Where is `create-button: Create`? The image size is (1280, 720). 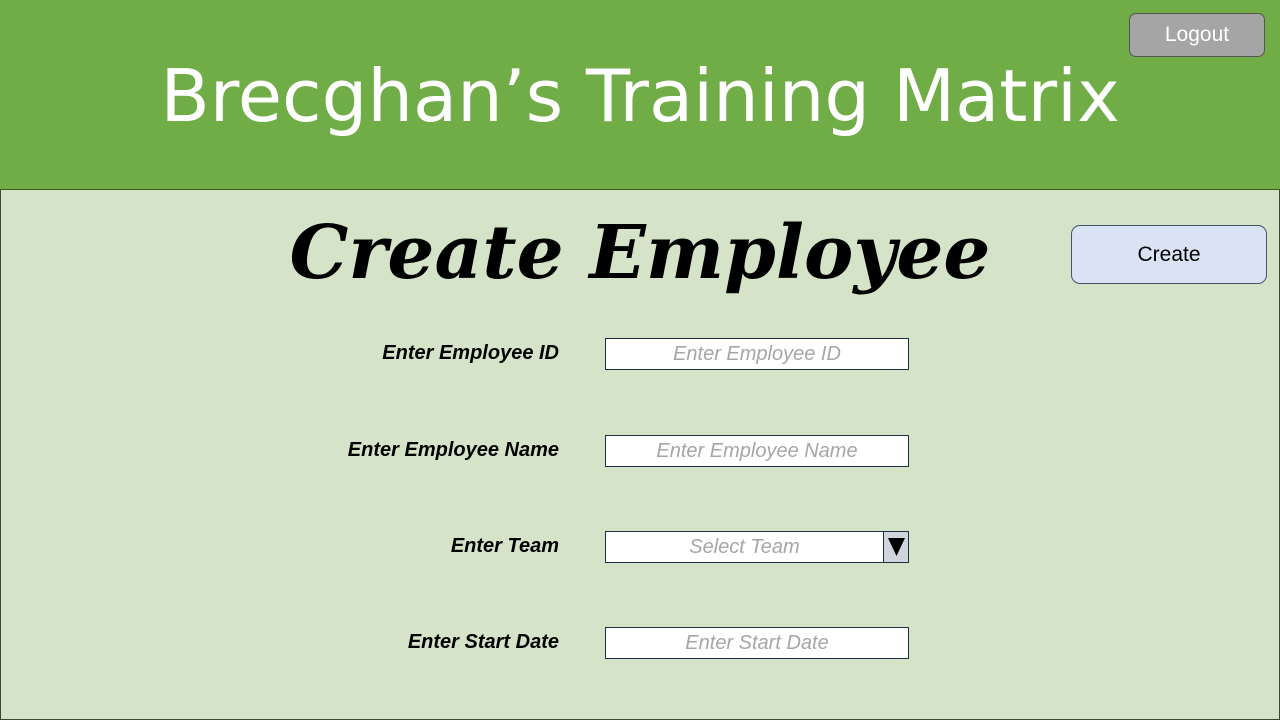 create-button: Create is located at coordinates (1169, 254).